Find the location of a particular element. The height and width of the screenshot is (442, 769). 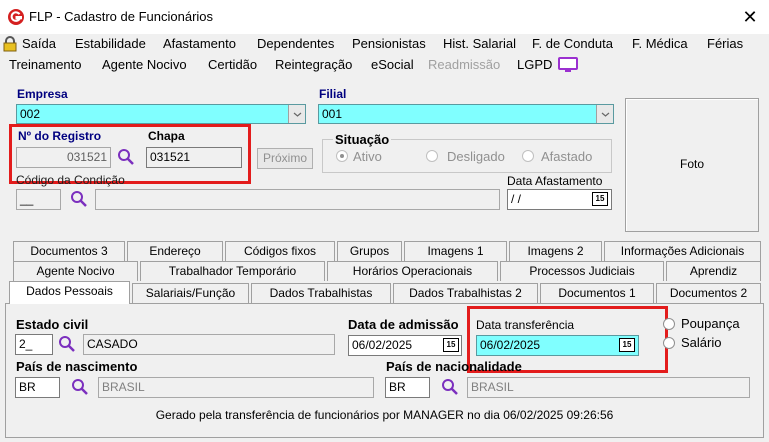

data-afastamento-value: / / is located at coordinates (516, 199).